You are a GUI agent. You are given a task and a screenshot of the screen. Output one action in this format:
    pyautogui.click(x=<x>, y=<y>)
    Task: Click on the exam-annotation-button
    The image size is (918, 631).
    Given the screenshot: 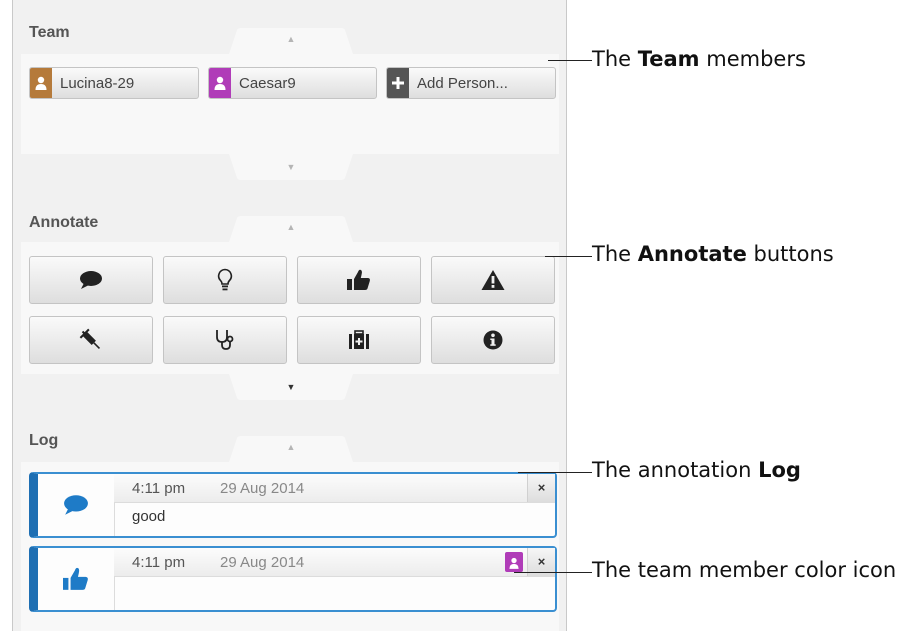 What is the action you would take?
    pyautogui.click(x=225, y=340)
    